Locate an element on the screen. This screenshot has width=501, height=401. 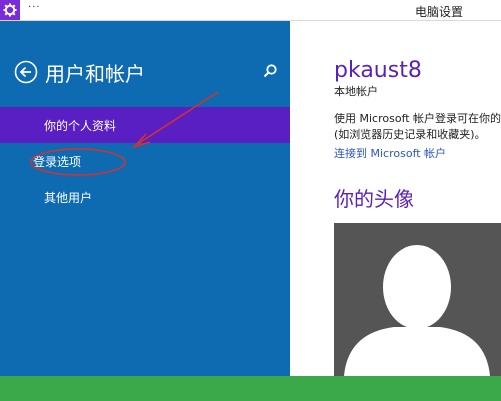
account-description: 使用 Microsoft 帐户登录可在你的所 (如浏览器历史记录和收藏夹)。 is located at coordinates (417, 127).